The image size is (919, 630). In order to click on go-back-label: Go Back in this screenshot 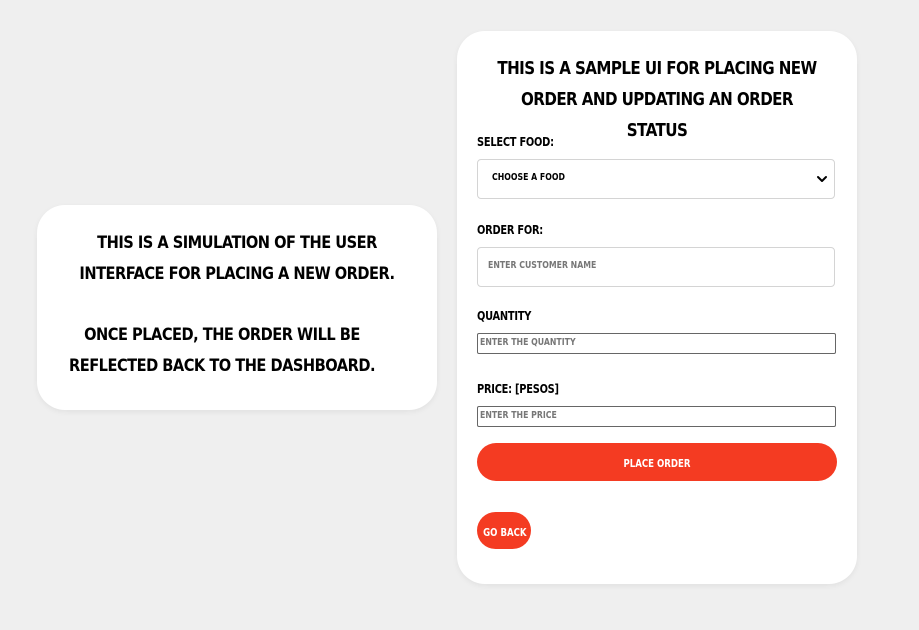, I will do `click(505, 532)`.